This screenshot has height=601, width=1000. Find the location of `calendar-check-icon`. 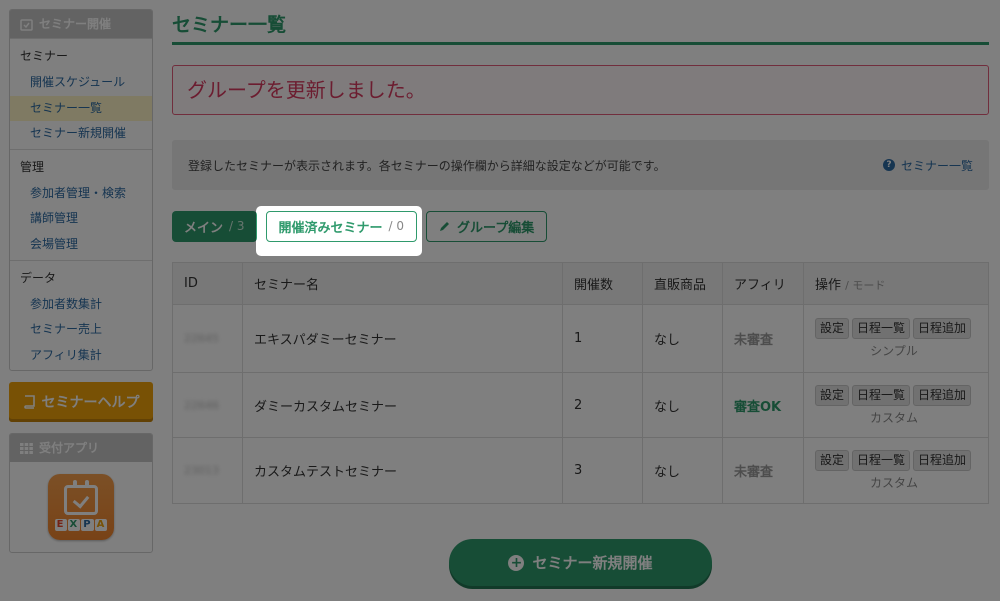

calendar-check-icon is located at coordinates (26, 24).